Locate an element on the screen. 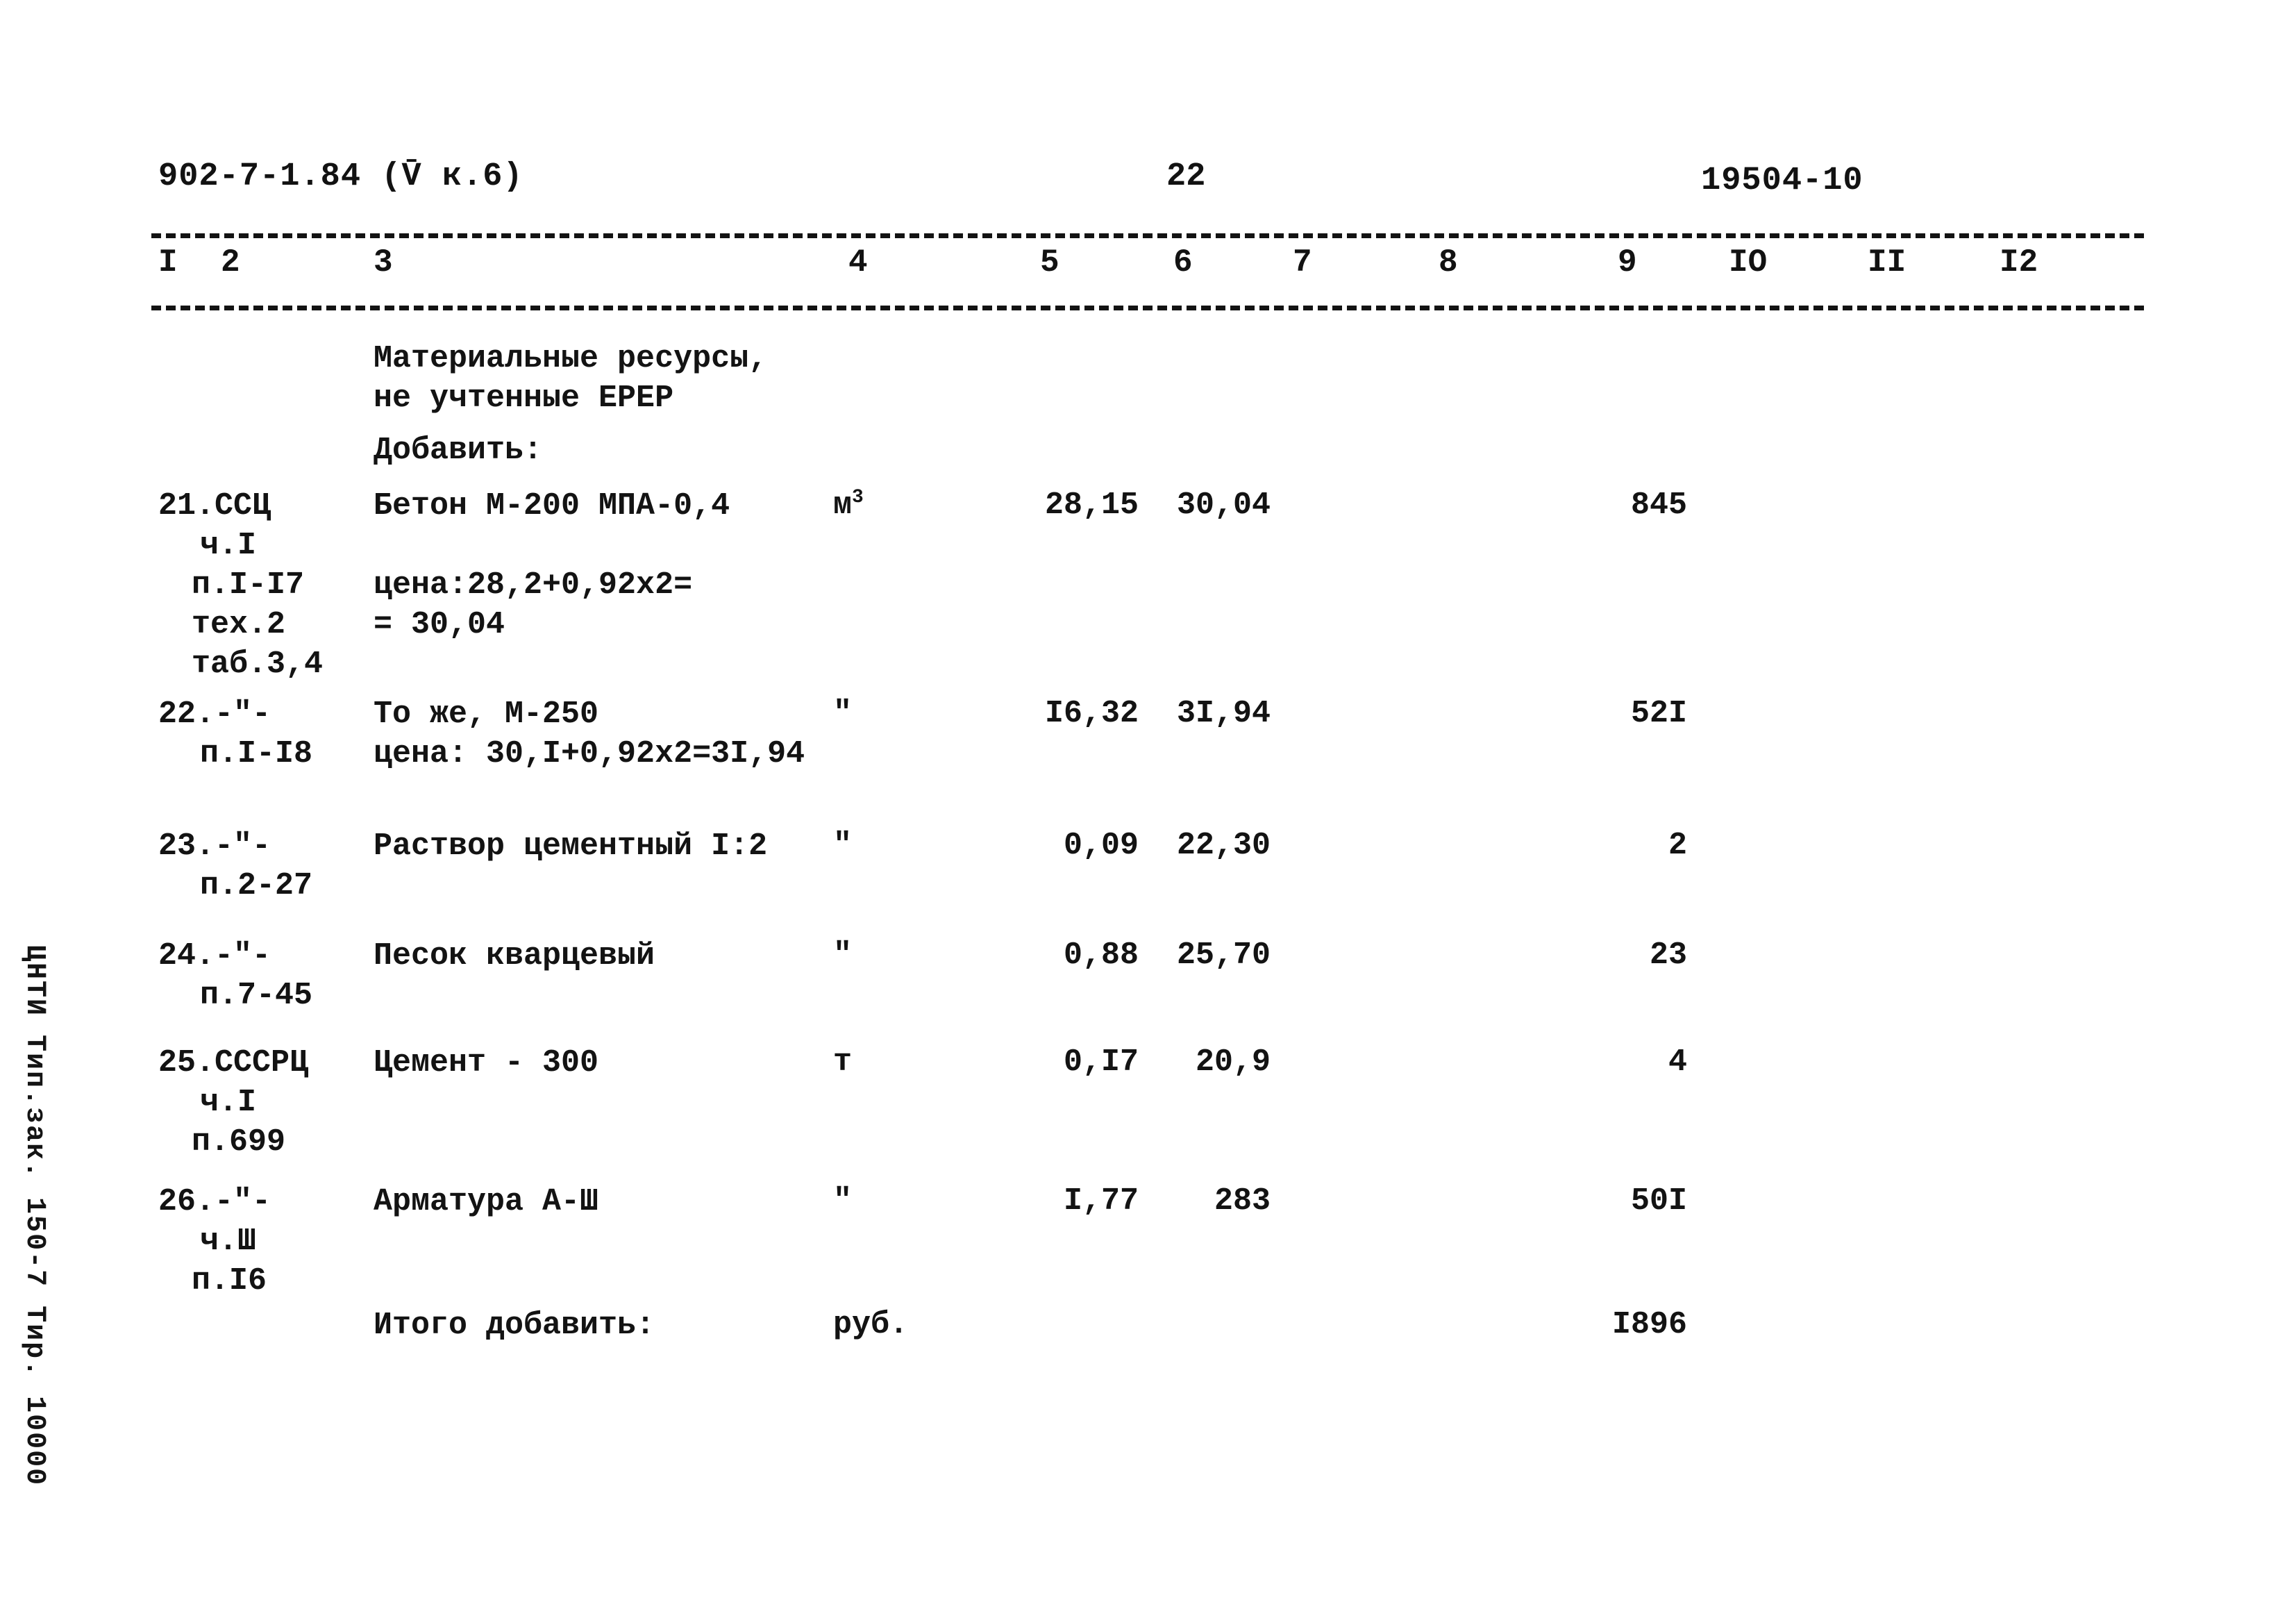 Image resolution: width=2296 pixels, height=1600 pixels. row-description-26-line: Арматура А-Ш is located at coordinates (486, 1201).